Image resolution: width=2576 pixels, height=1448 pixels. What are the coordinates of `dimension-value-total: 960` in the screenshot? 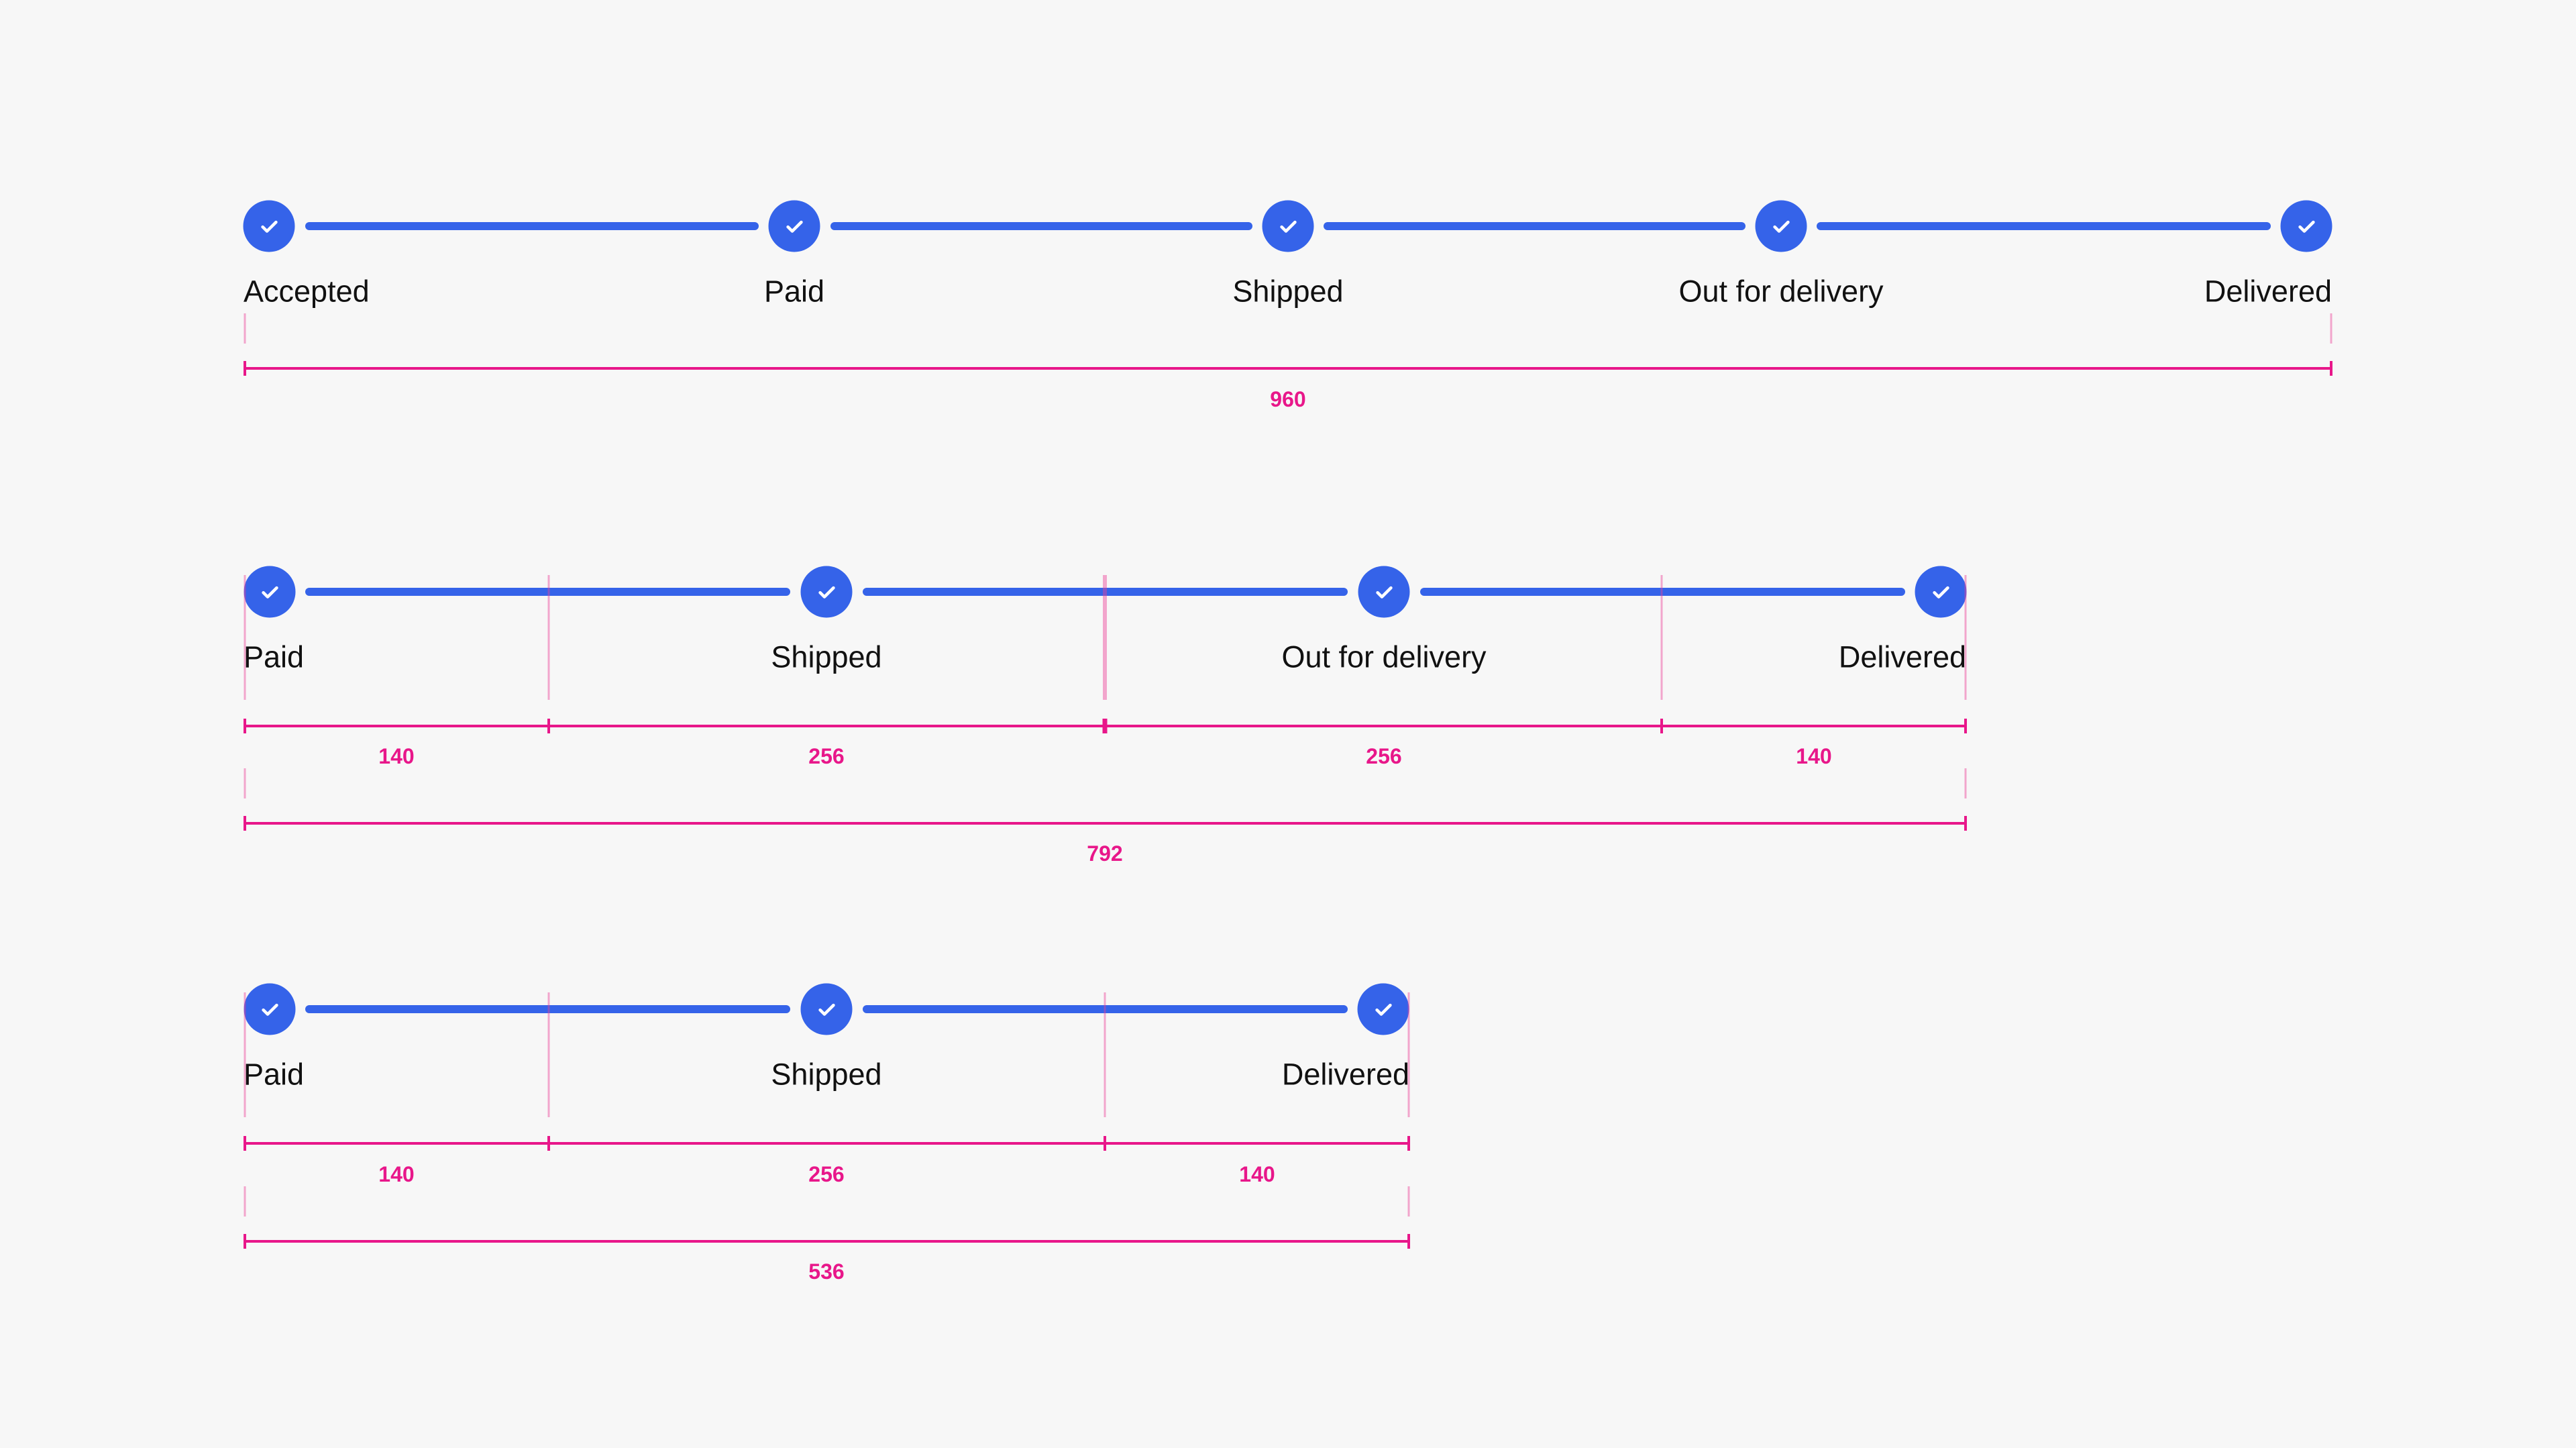 It's located at (1288, 399).